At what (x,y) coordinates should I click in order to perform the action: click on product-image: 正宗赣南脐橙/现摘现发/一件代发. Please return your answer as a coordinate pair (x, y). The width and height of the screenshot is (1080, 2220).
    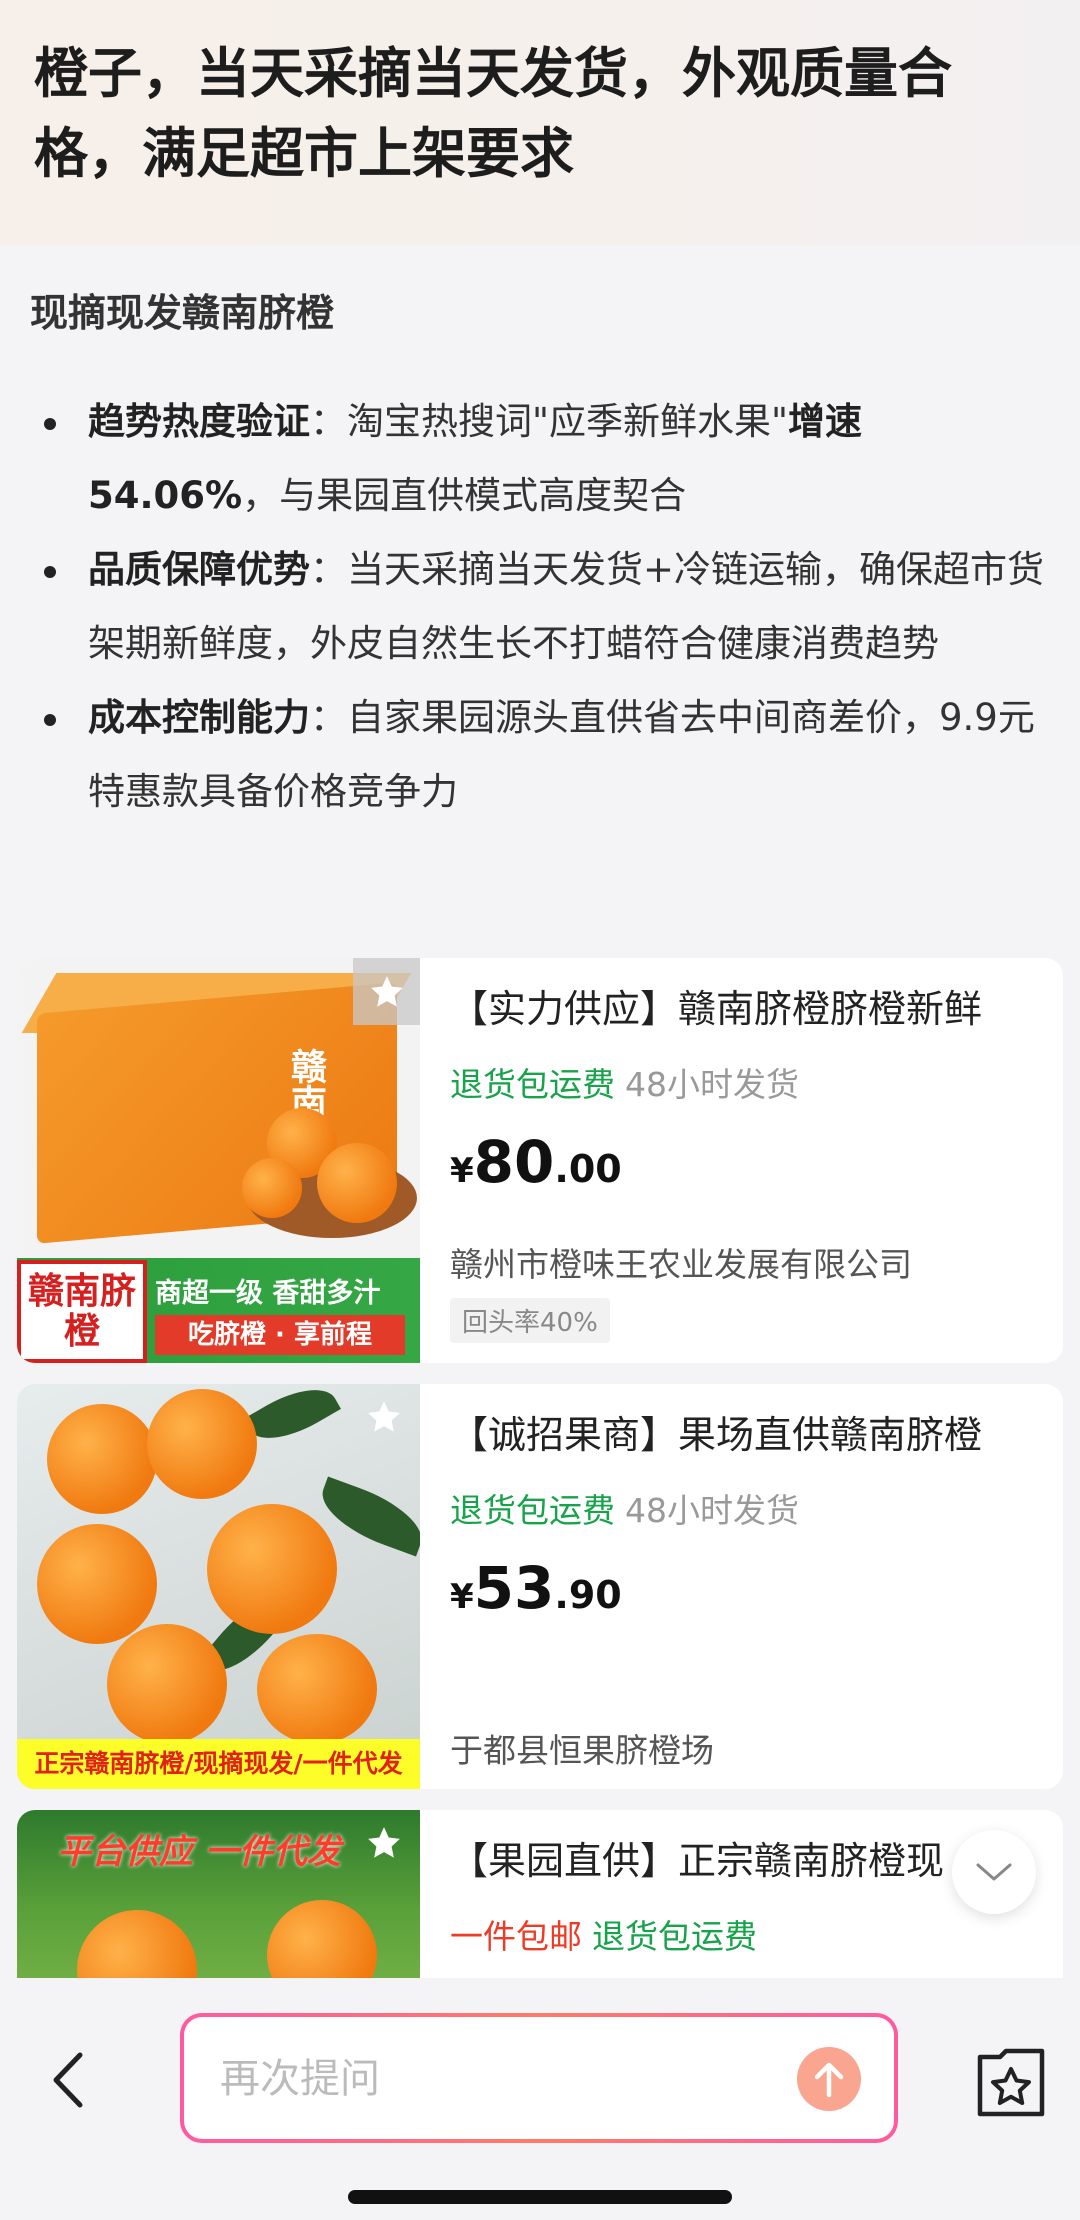
    Looking at the image, I should click on (218, 1586).